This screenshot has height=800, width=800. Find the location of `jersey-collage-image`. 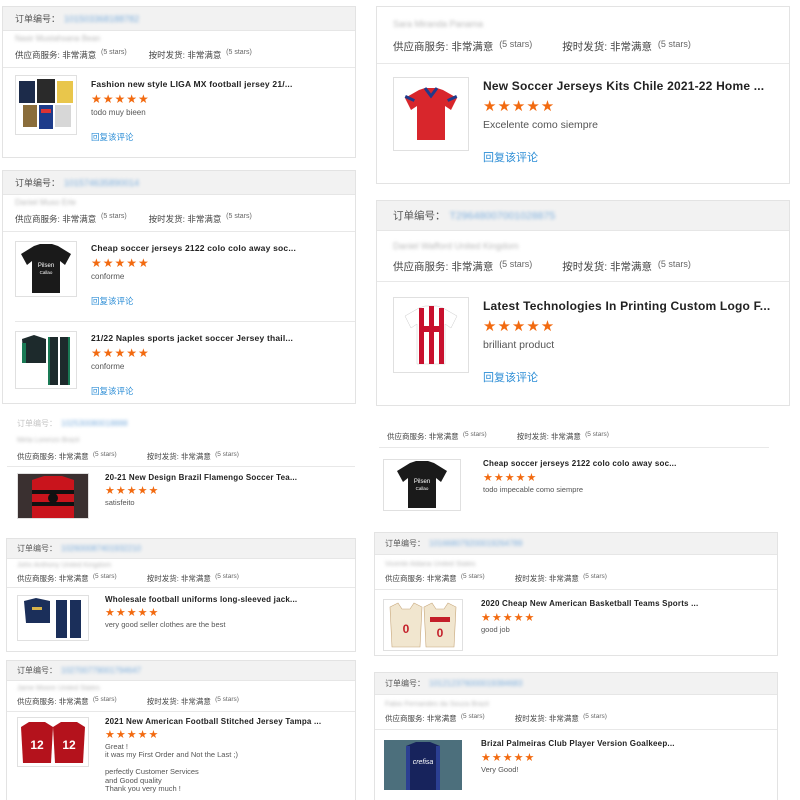

jersey-collage-image is located at coordinates (46, 104).